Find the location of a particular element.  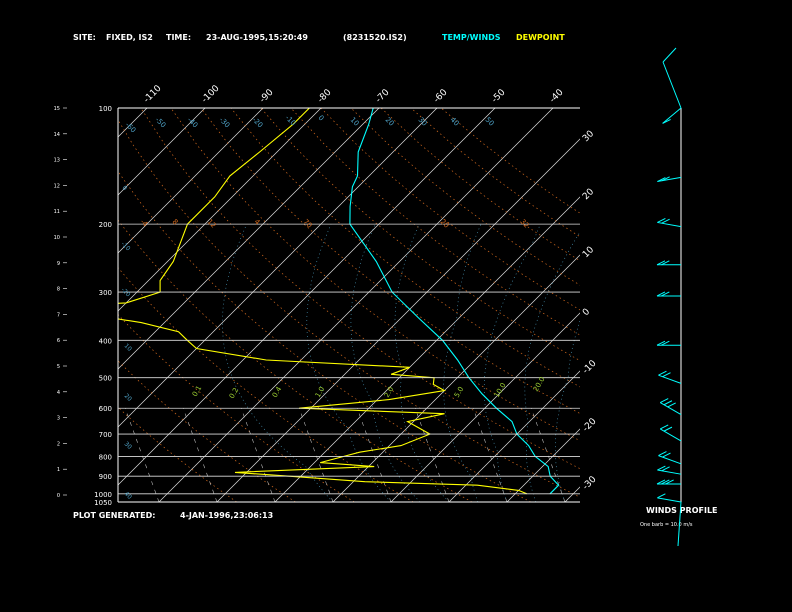

mixing-ratio-label: 10.0 is located at coordinates (500, 390).